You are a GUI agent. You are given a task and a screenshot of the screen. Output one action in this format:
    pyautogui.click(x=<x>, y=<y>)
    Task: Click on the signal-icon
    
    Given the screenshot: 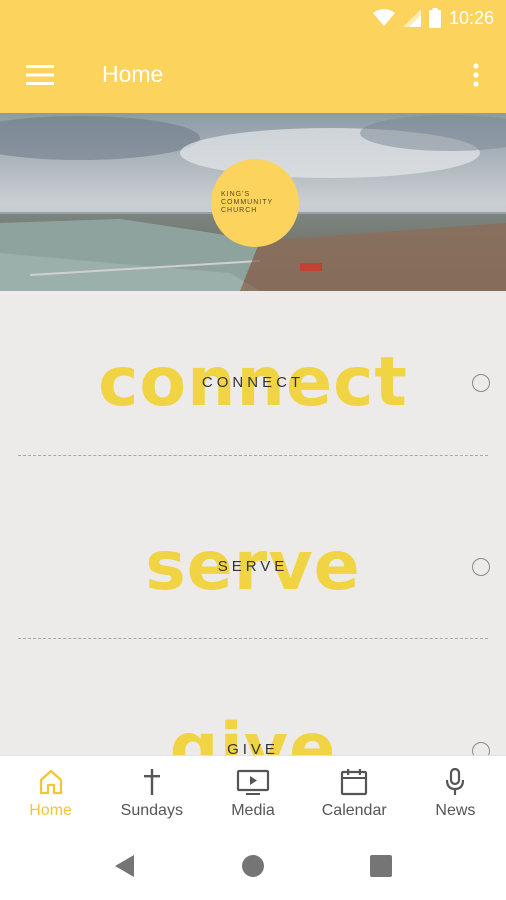 What is the action you would take?
    pyautogui.click(x=411, y=18)
    